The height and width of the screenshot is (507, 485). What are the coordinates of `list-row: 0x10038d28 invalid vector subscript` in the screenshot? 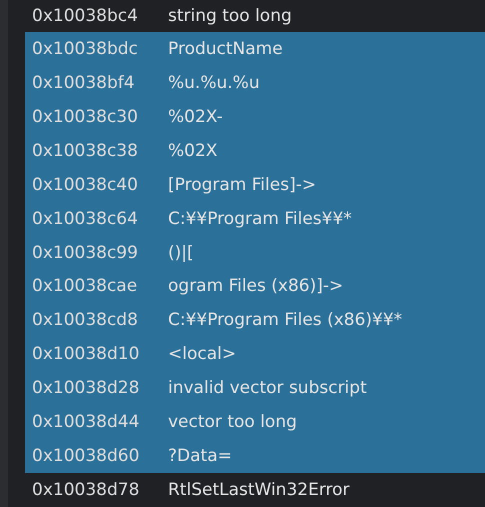 It's located at (255, 388).